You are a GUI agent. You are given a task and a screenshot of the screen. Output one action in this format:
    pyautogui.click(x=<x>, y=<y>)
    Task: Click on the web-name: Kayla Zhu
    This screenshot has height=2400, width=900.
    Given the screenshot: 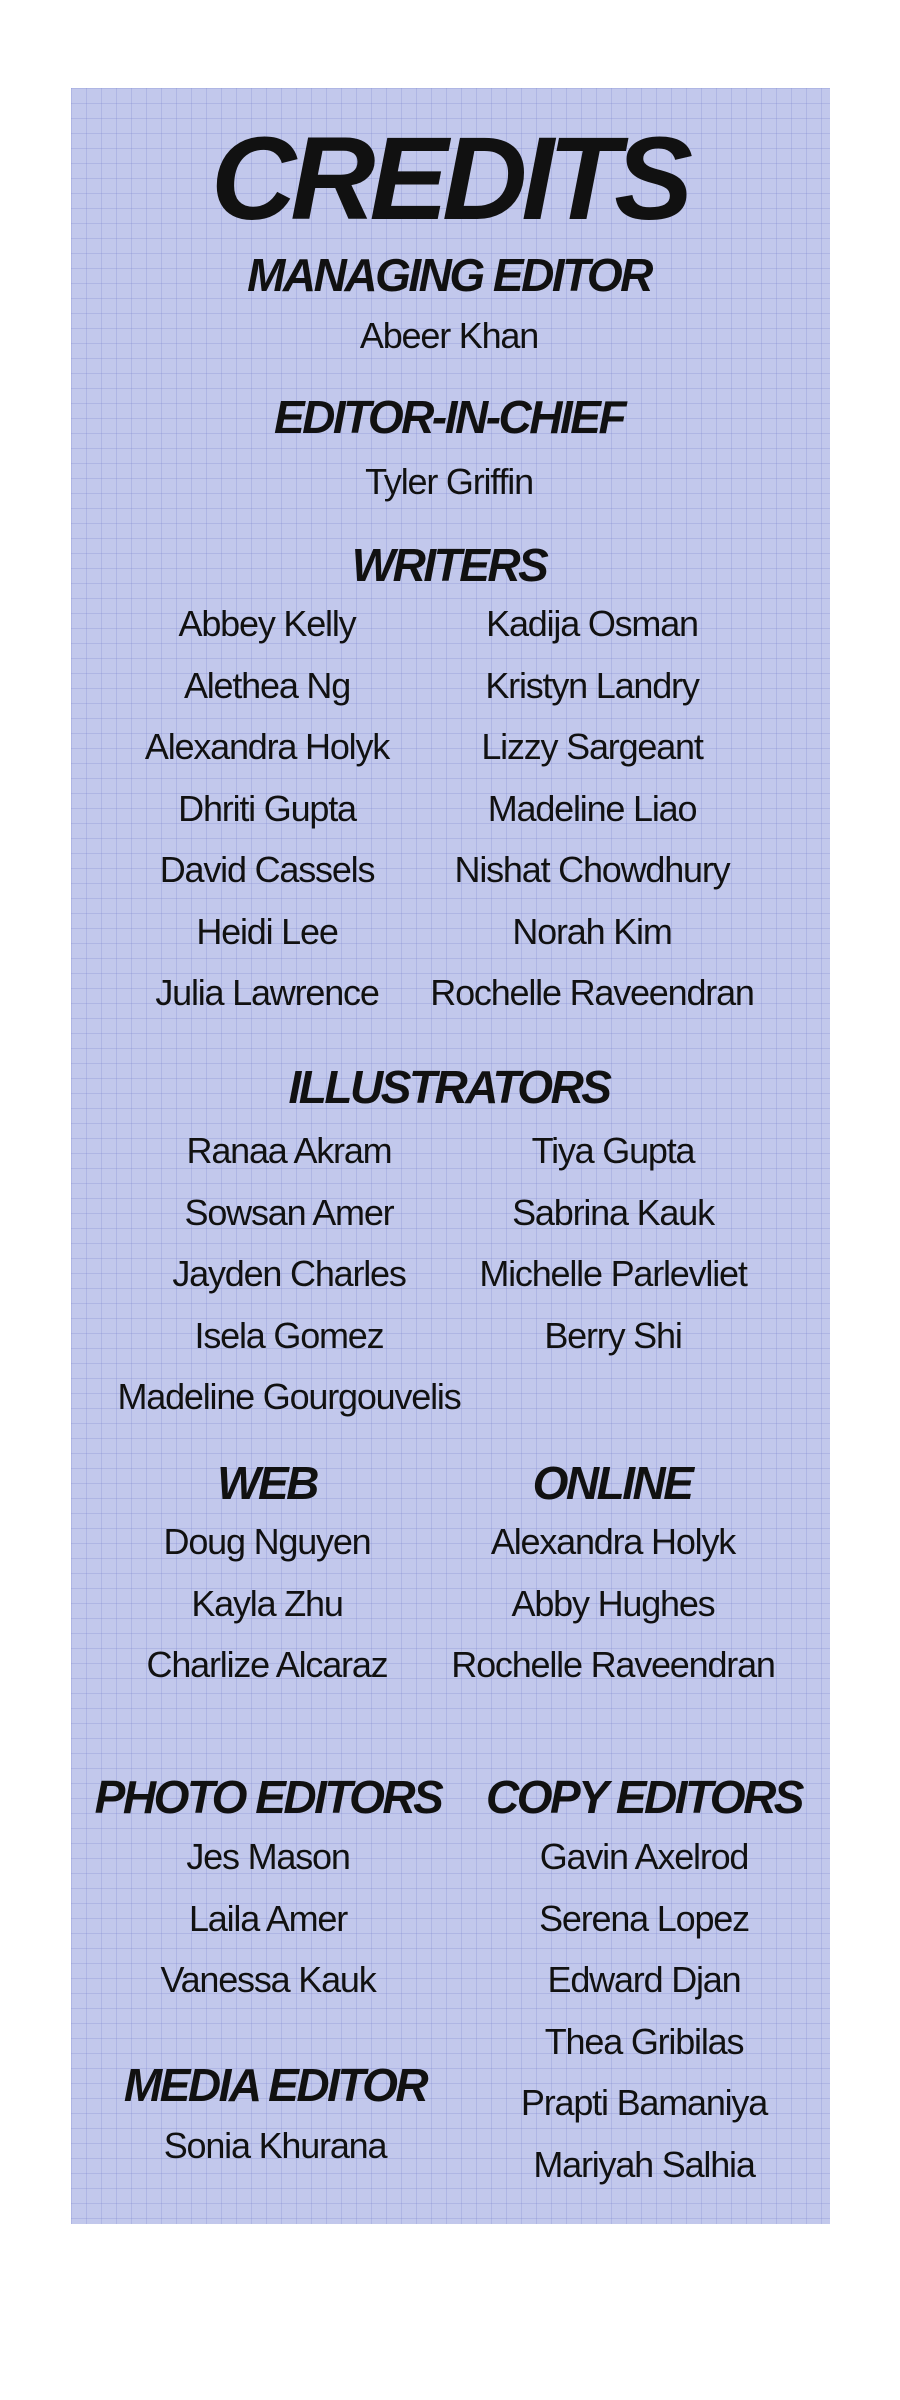 What is the action you would take?
    pyautogui.click(x=267, y=1603)
    